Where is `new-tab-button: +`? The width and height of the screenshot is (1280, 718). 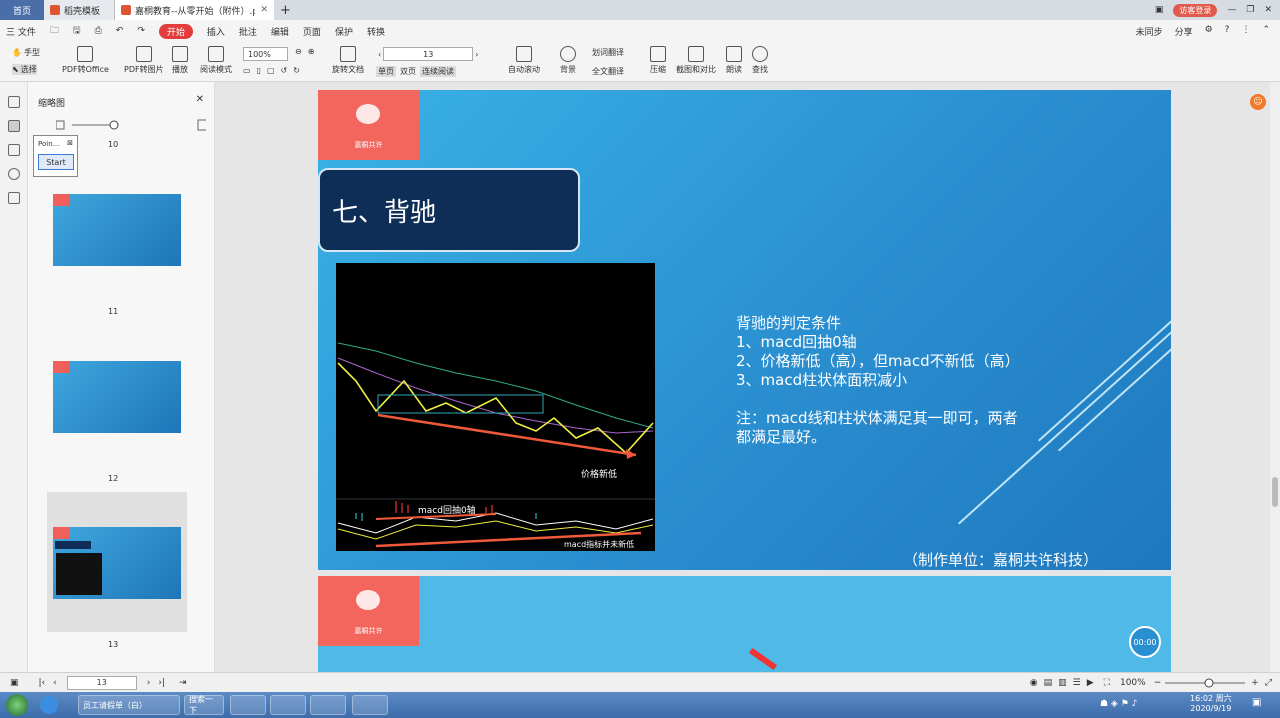 new-tab-button: + is located at coordinates (285, 10).